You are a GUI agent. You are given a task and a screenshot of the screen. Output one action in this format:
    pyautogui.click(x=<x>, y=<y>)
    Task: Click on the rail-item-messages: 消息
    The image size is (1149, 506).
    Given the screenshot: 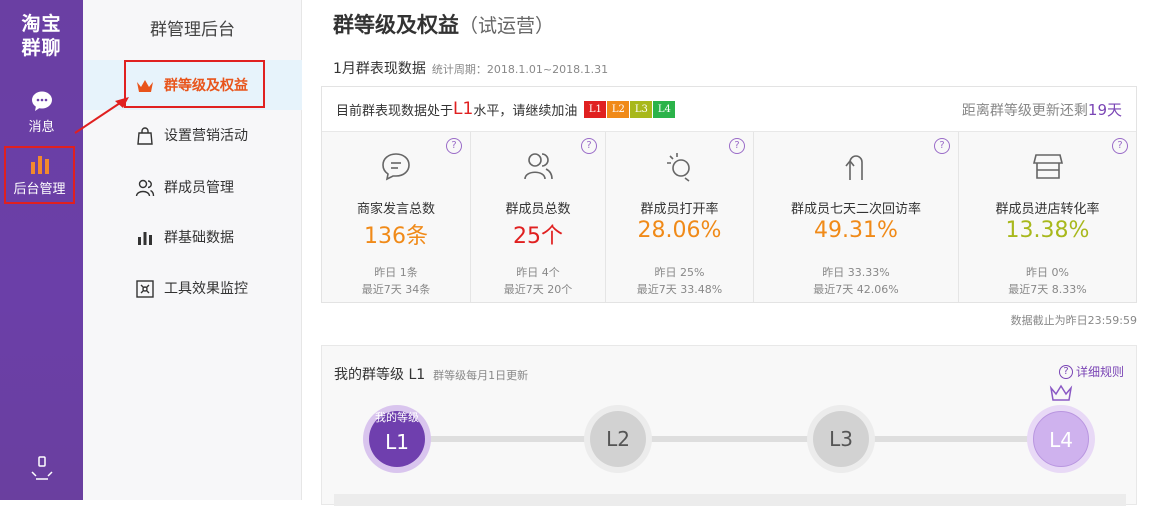 What is the action you would take?
    pyautogui.click(x=41, y=112)
    